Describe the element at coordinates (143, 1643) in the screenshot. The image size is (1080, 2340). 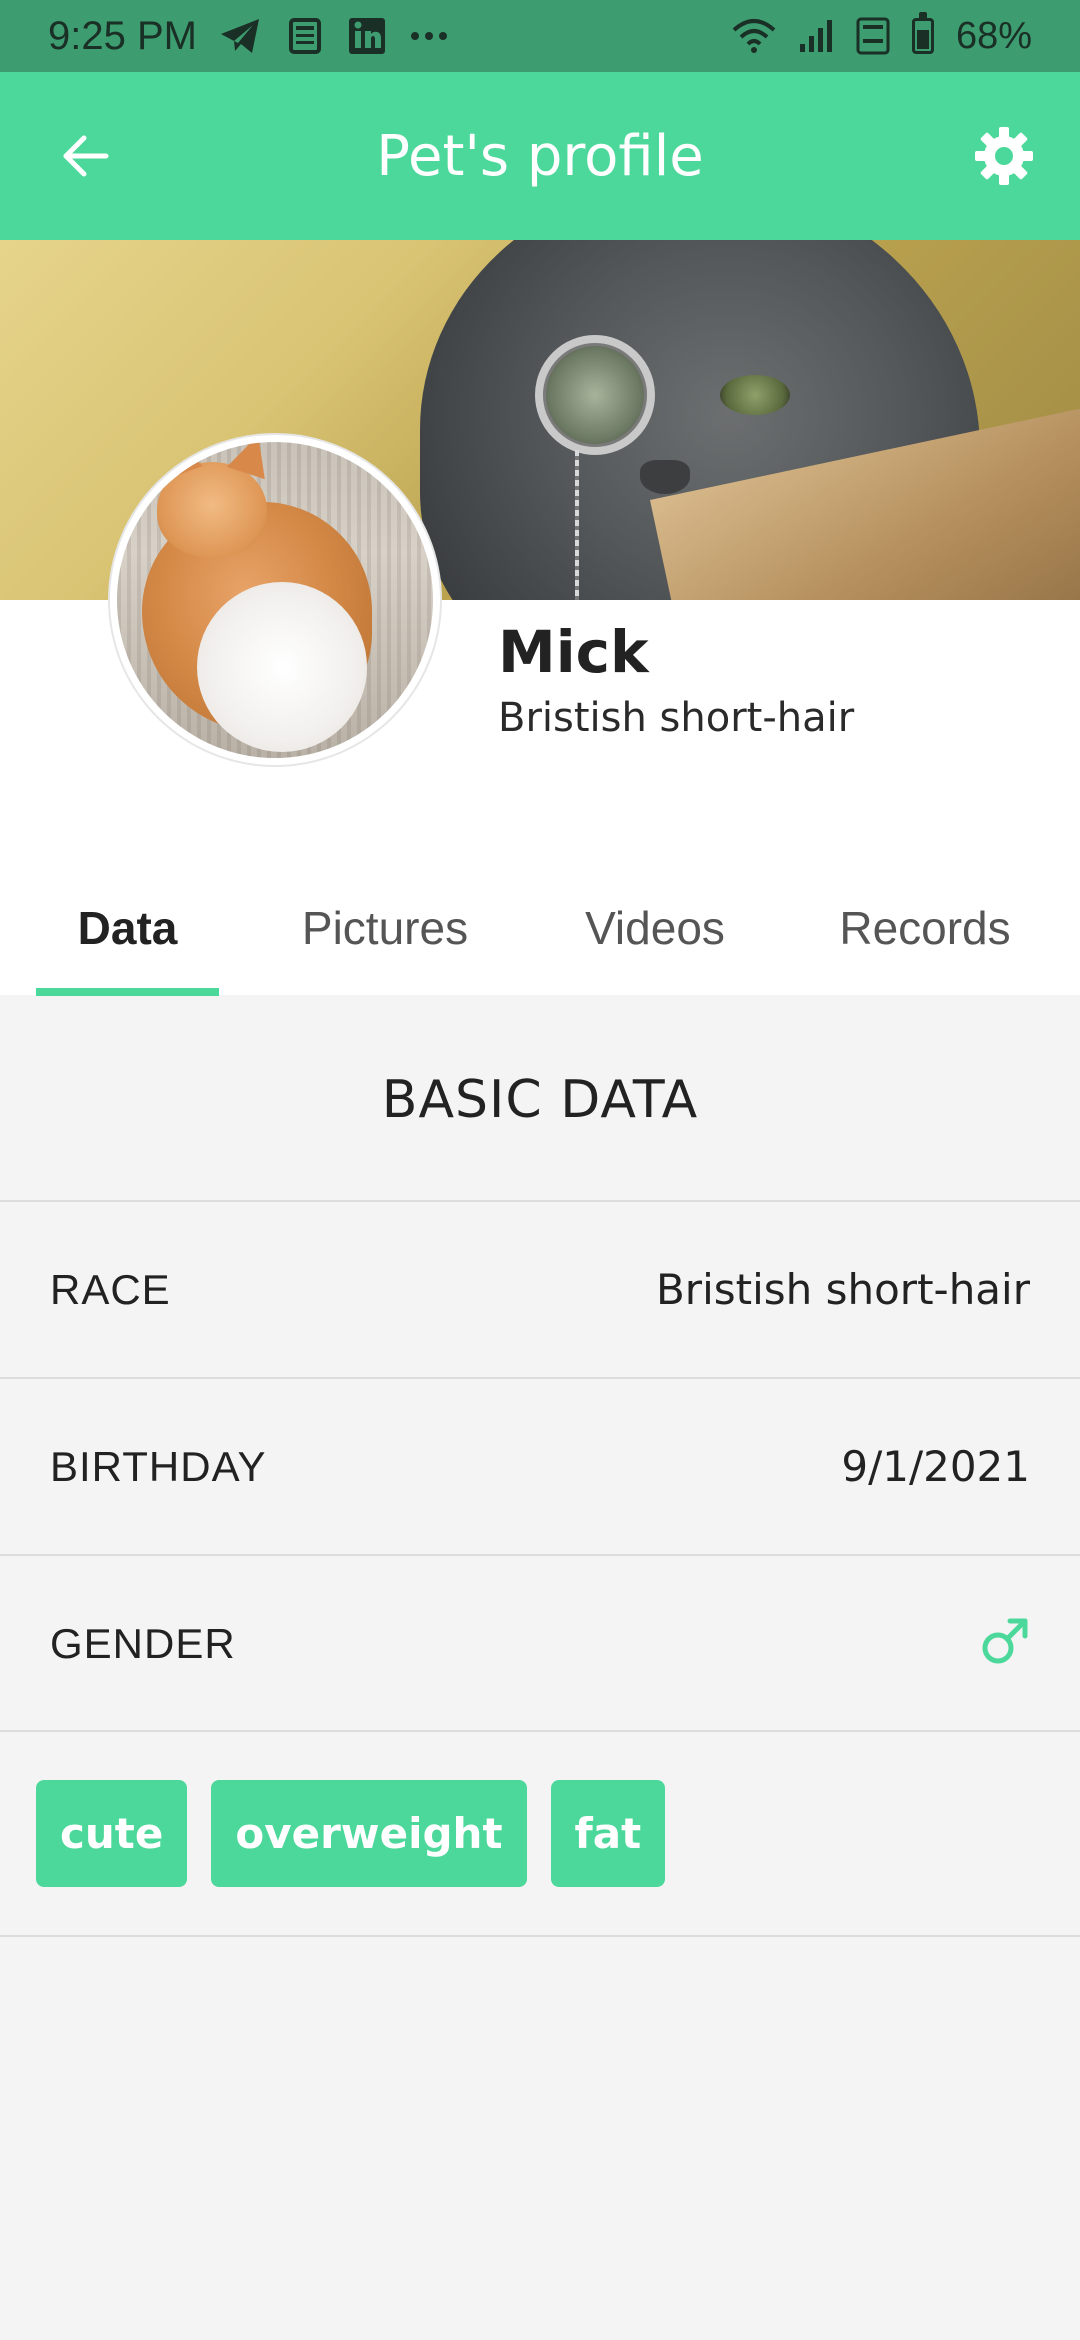
I see `gender-label: GENDER` at that location.